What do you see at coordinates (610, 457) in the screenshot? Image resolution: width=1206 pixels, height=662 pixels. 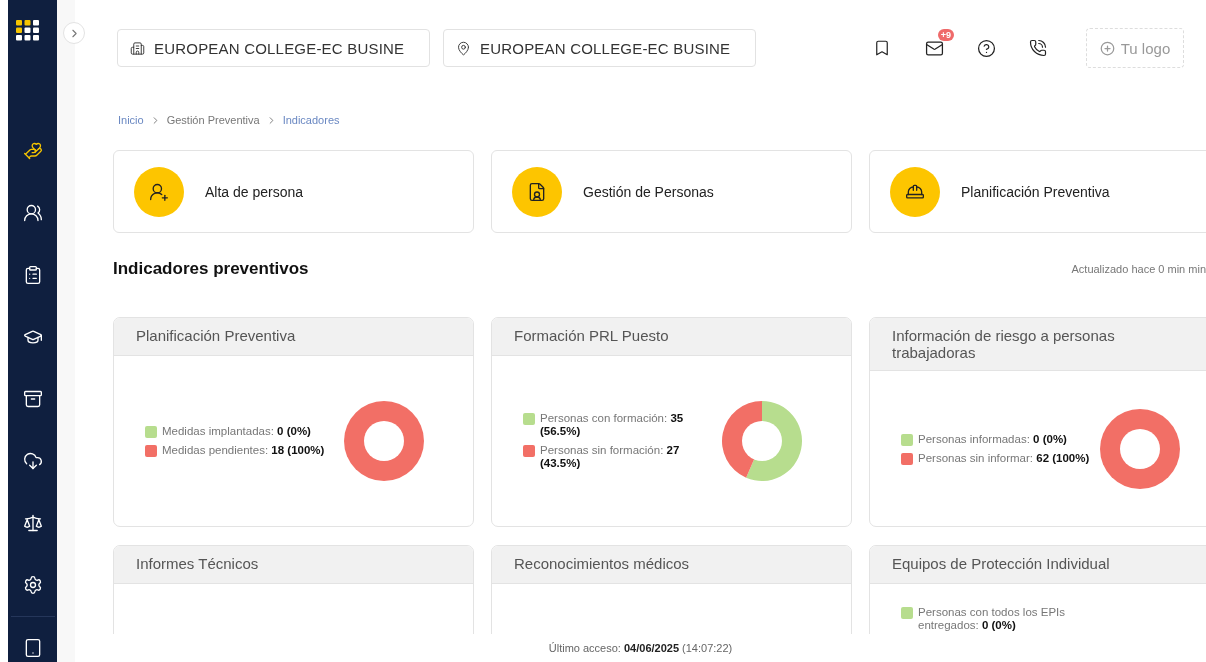 I see `legend-label: Personas sin formación: 27 (43.5%)` at bounding box center [610, 457].